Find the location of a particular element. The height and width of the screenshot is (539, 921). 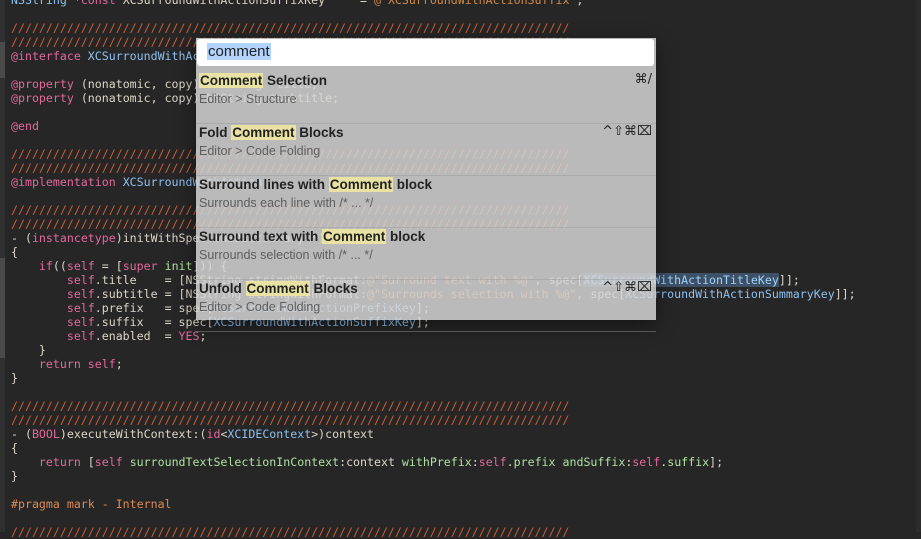

code-token: if is located at coordinates (45, 266).